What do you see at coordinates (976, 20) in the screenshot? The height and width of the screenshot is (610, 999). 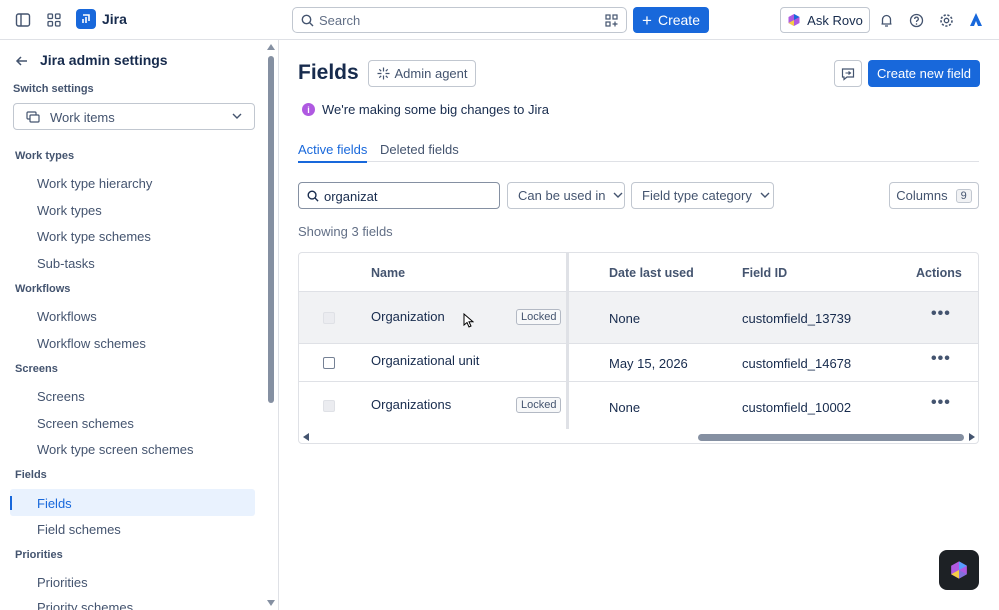 I see `atlassian-logo-icon` at bounding box center [976, 20].